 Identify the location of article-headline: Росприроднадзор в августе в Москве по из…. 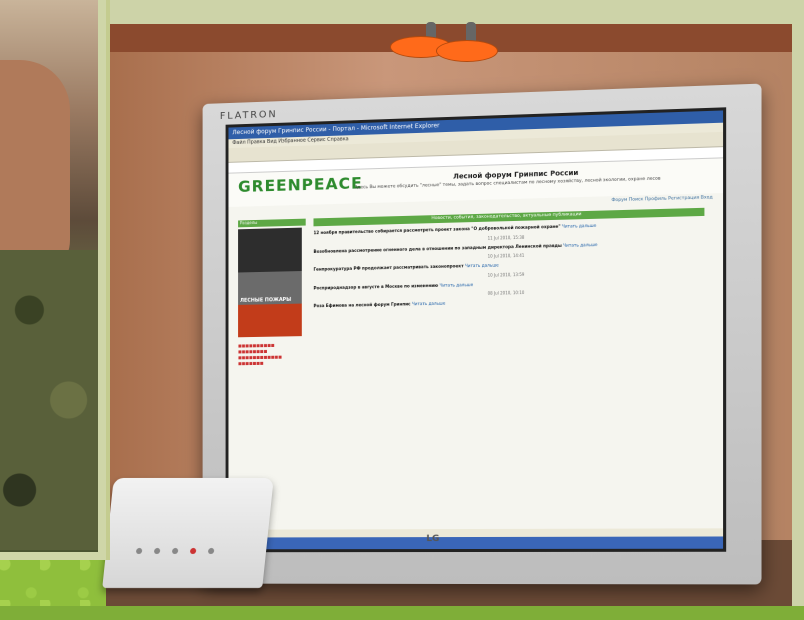
(376, 286).